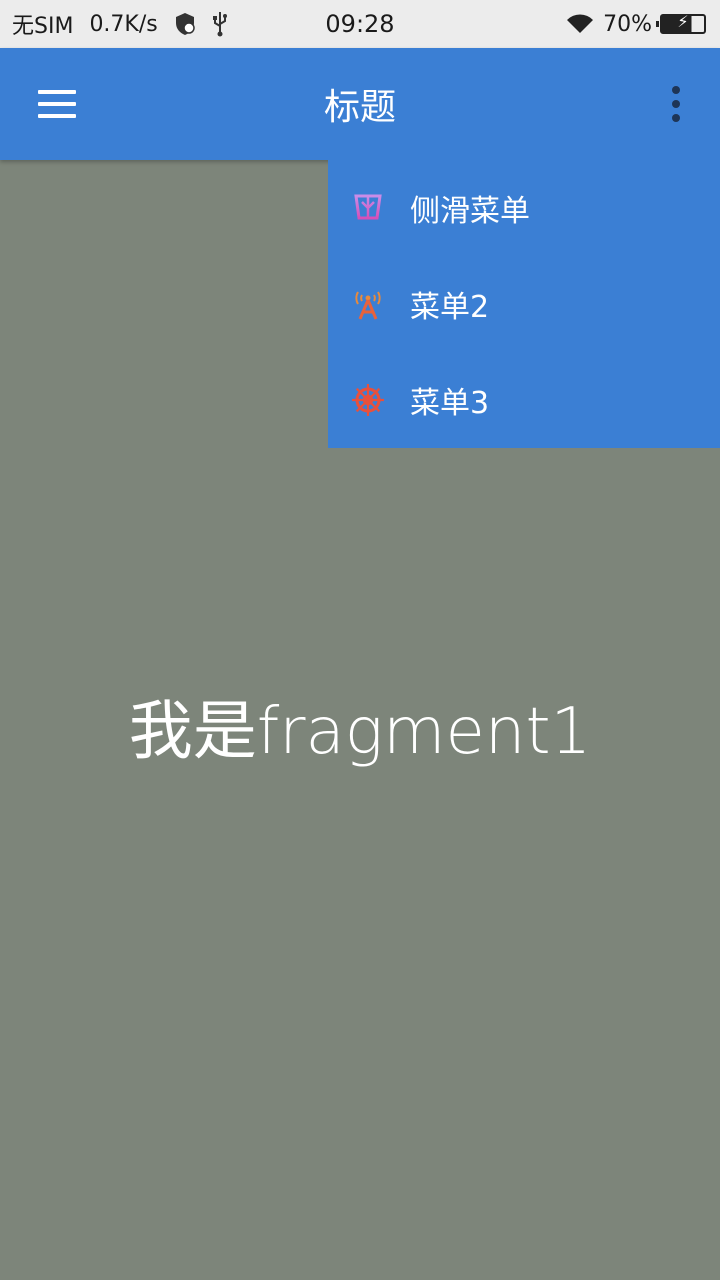 The width and height of the screenshot is (720, 1280). I want to click on overflow-popup-menu: 侧滑菜单 菜单2 菜单3, so click(524, 304).